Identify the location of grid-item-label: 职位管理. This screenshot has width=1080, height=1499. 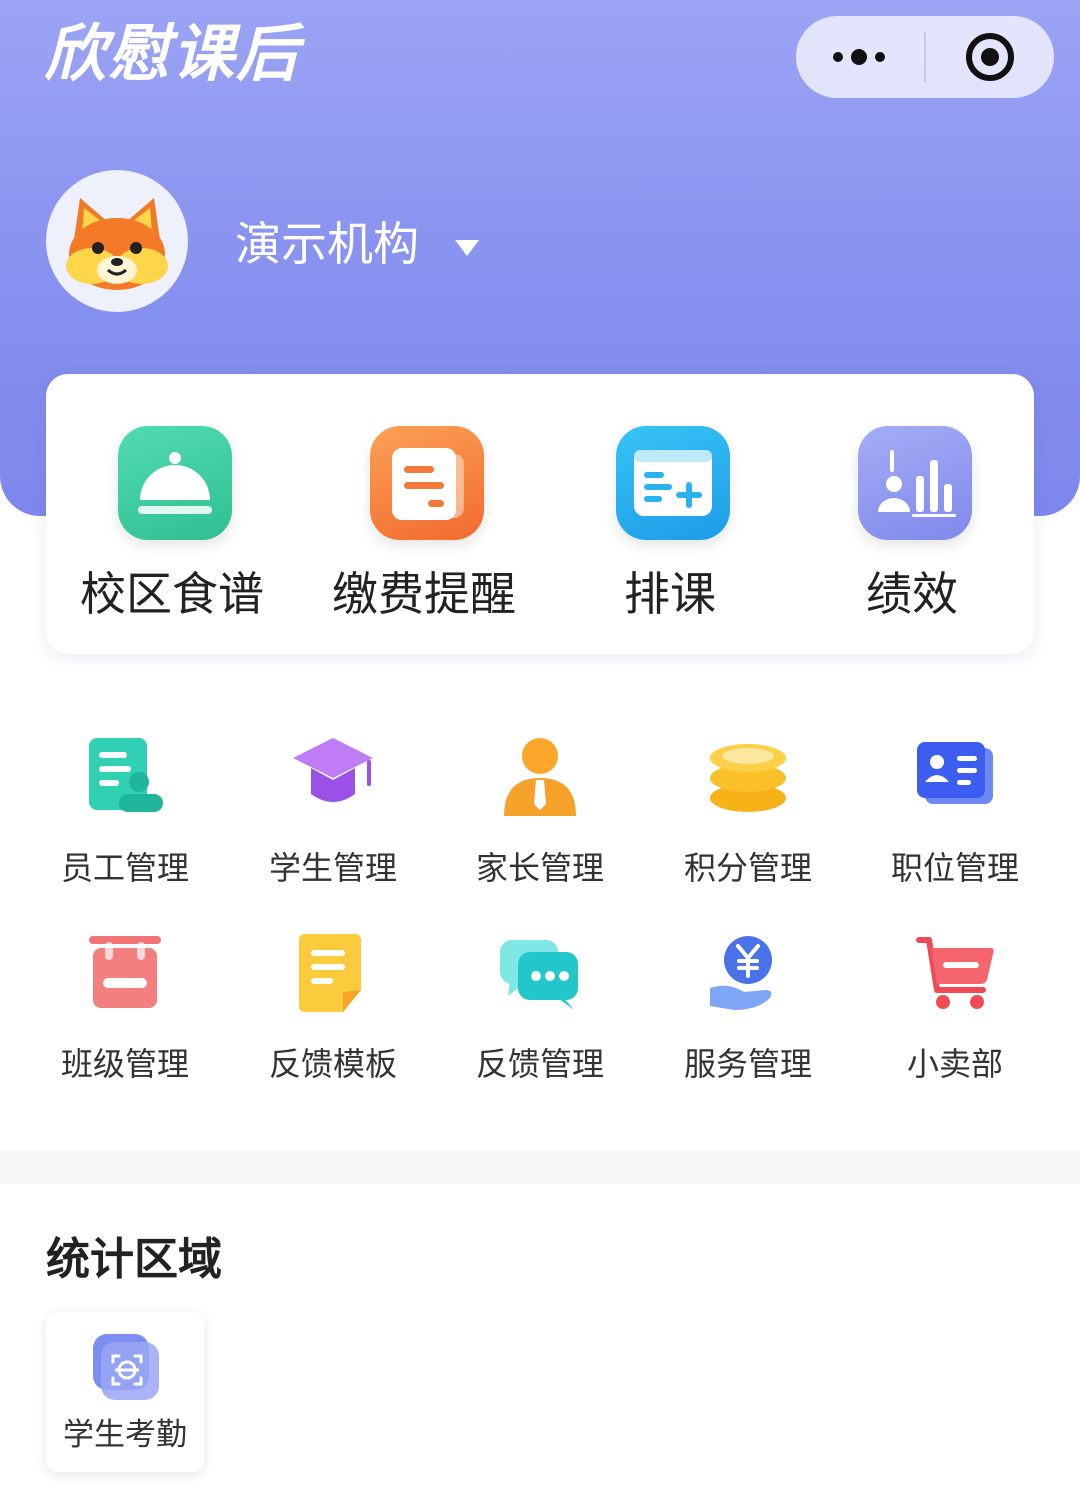
(954, 868).